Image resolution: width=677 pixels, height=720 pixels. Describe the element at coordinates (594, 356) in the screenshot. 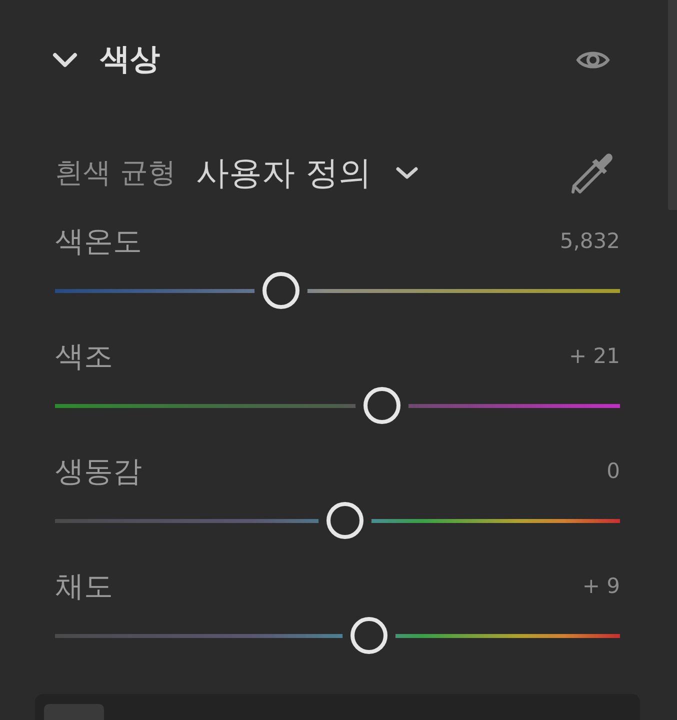

I see `slider-value: + 21` at that location.